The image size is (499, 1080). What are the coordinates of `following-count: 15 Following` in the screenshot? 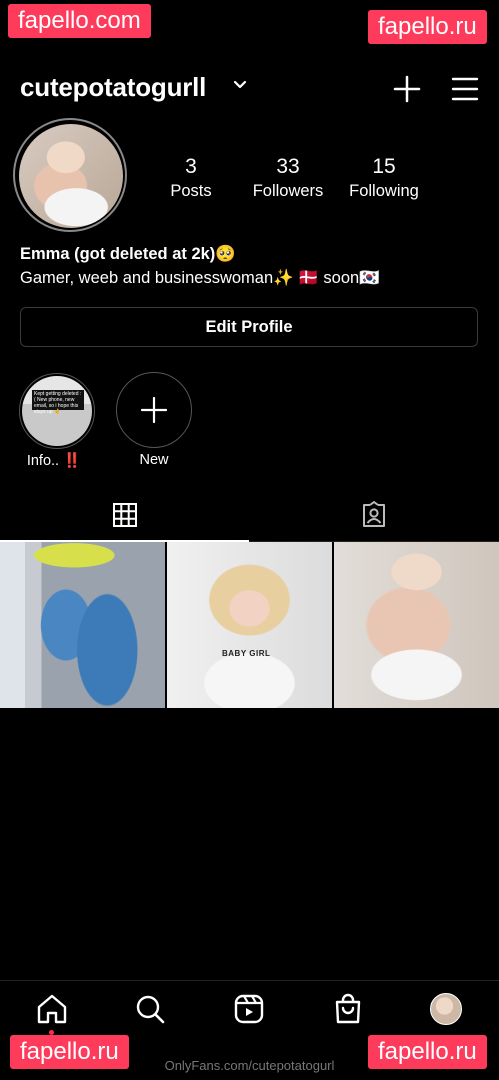 It's located at (384, 178).